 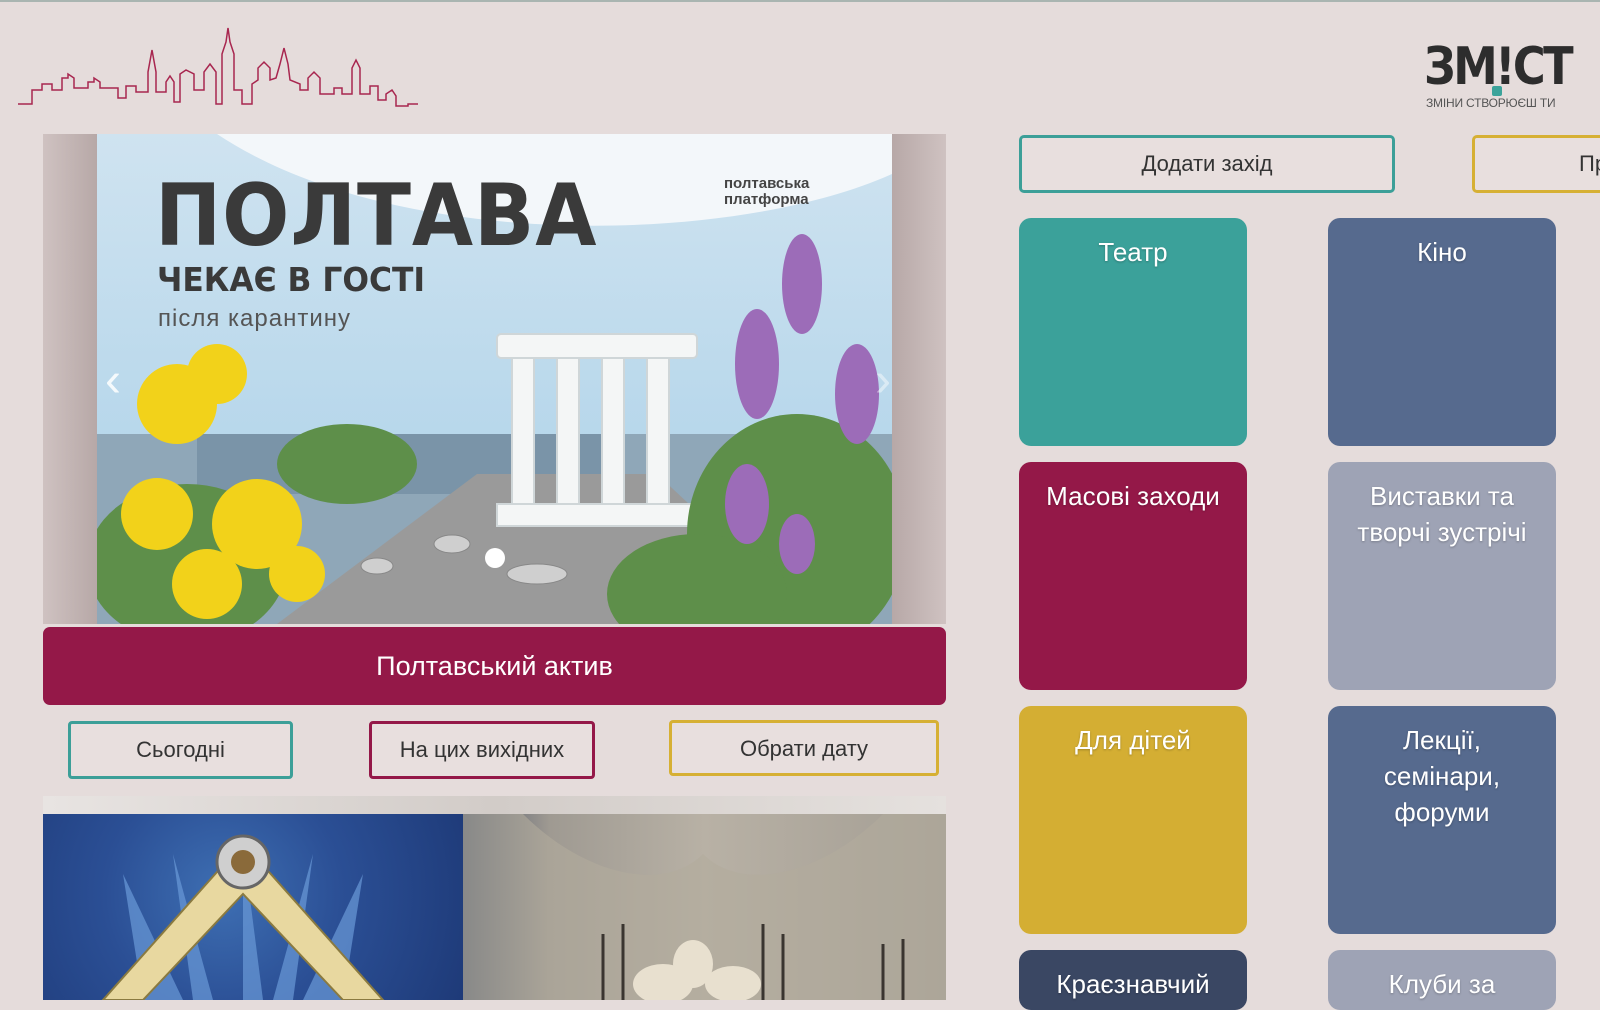 What do you see at coordinates (883, 381) in the screenshot?
I see `slider-next-arrow-icon: ›` at bounding box center [883, 381].